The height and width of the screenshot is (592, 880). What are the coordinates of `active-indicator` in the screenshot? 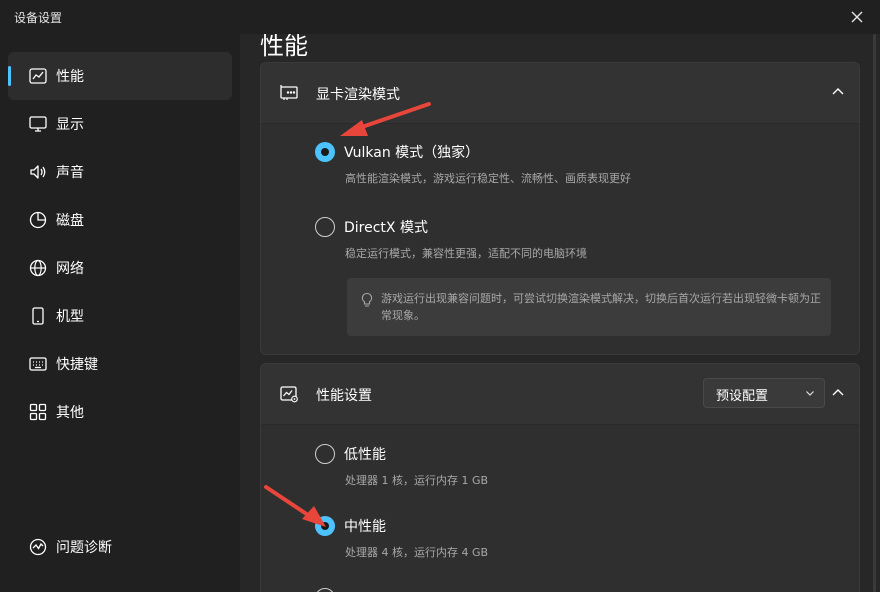 It's located at (9, 76).